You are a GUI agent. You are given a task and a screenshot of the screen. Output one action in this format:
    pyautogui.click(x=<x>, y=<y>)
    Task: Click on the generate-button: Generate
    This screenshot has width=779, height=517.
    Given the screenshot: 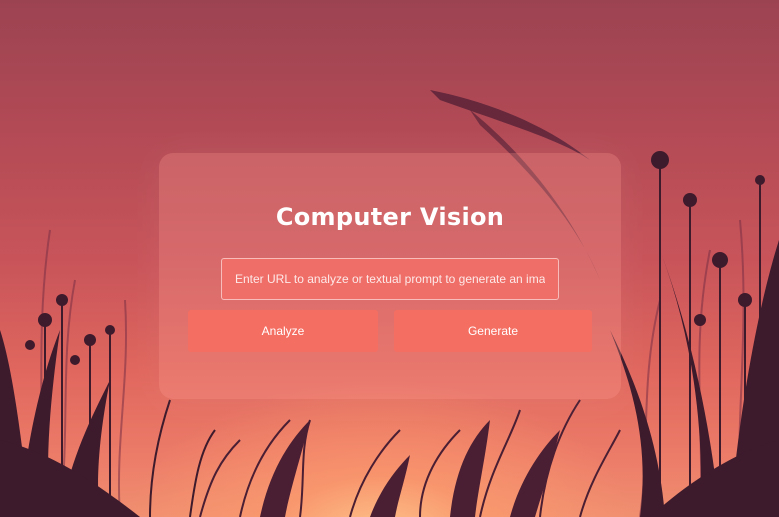 What is the action you would take?
    pyautogui.click(x=493, y=331)
    